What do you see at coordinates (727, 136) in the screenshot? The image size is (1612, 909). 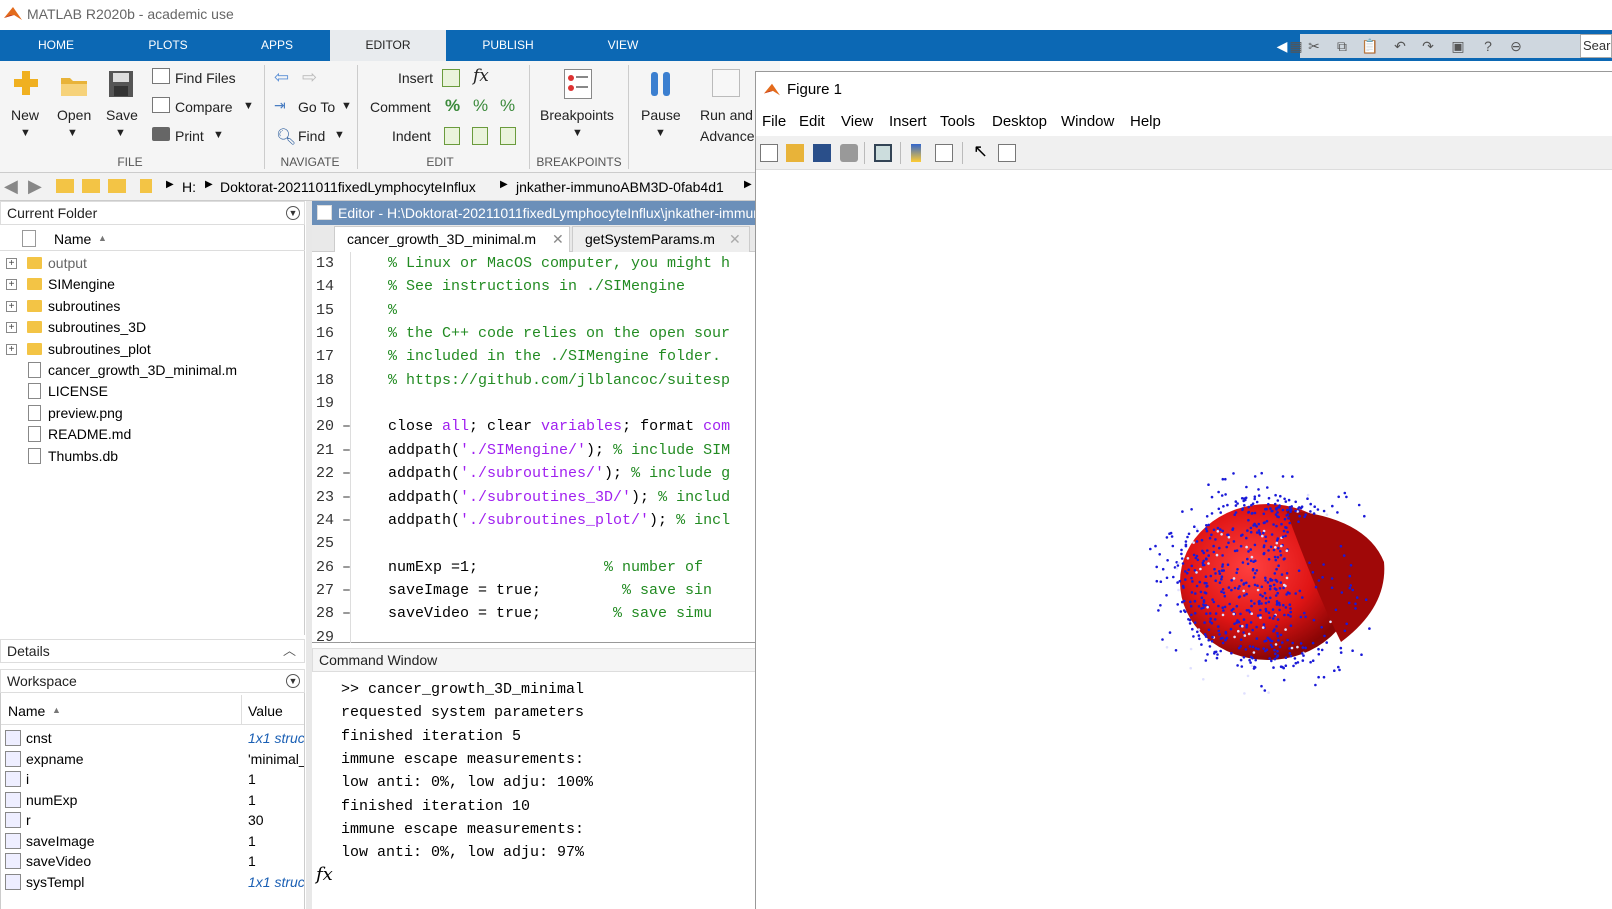 I see `run-advance-button-line2: Advance` at bounding box center [727, 136].